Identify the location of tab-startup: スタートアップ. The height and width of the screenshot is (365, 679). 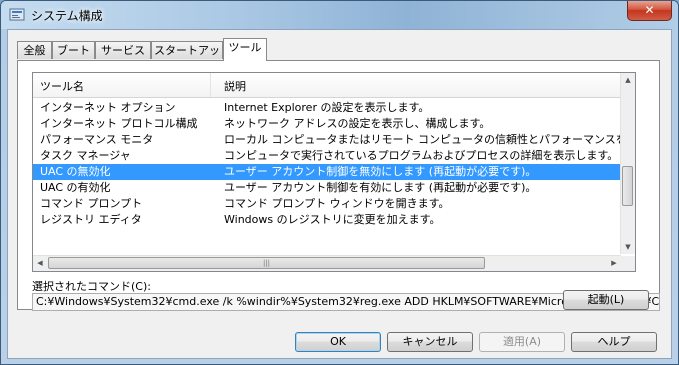
(187, 57).